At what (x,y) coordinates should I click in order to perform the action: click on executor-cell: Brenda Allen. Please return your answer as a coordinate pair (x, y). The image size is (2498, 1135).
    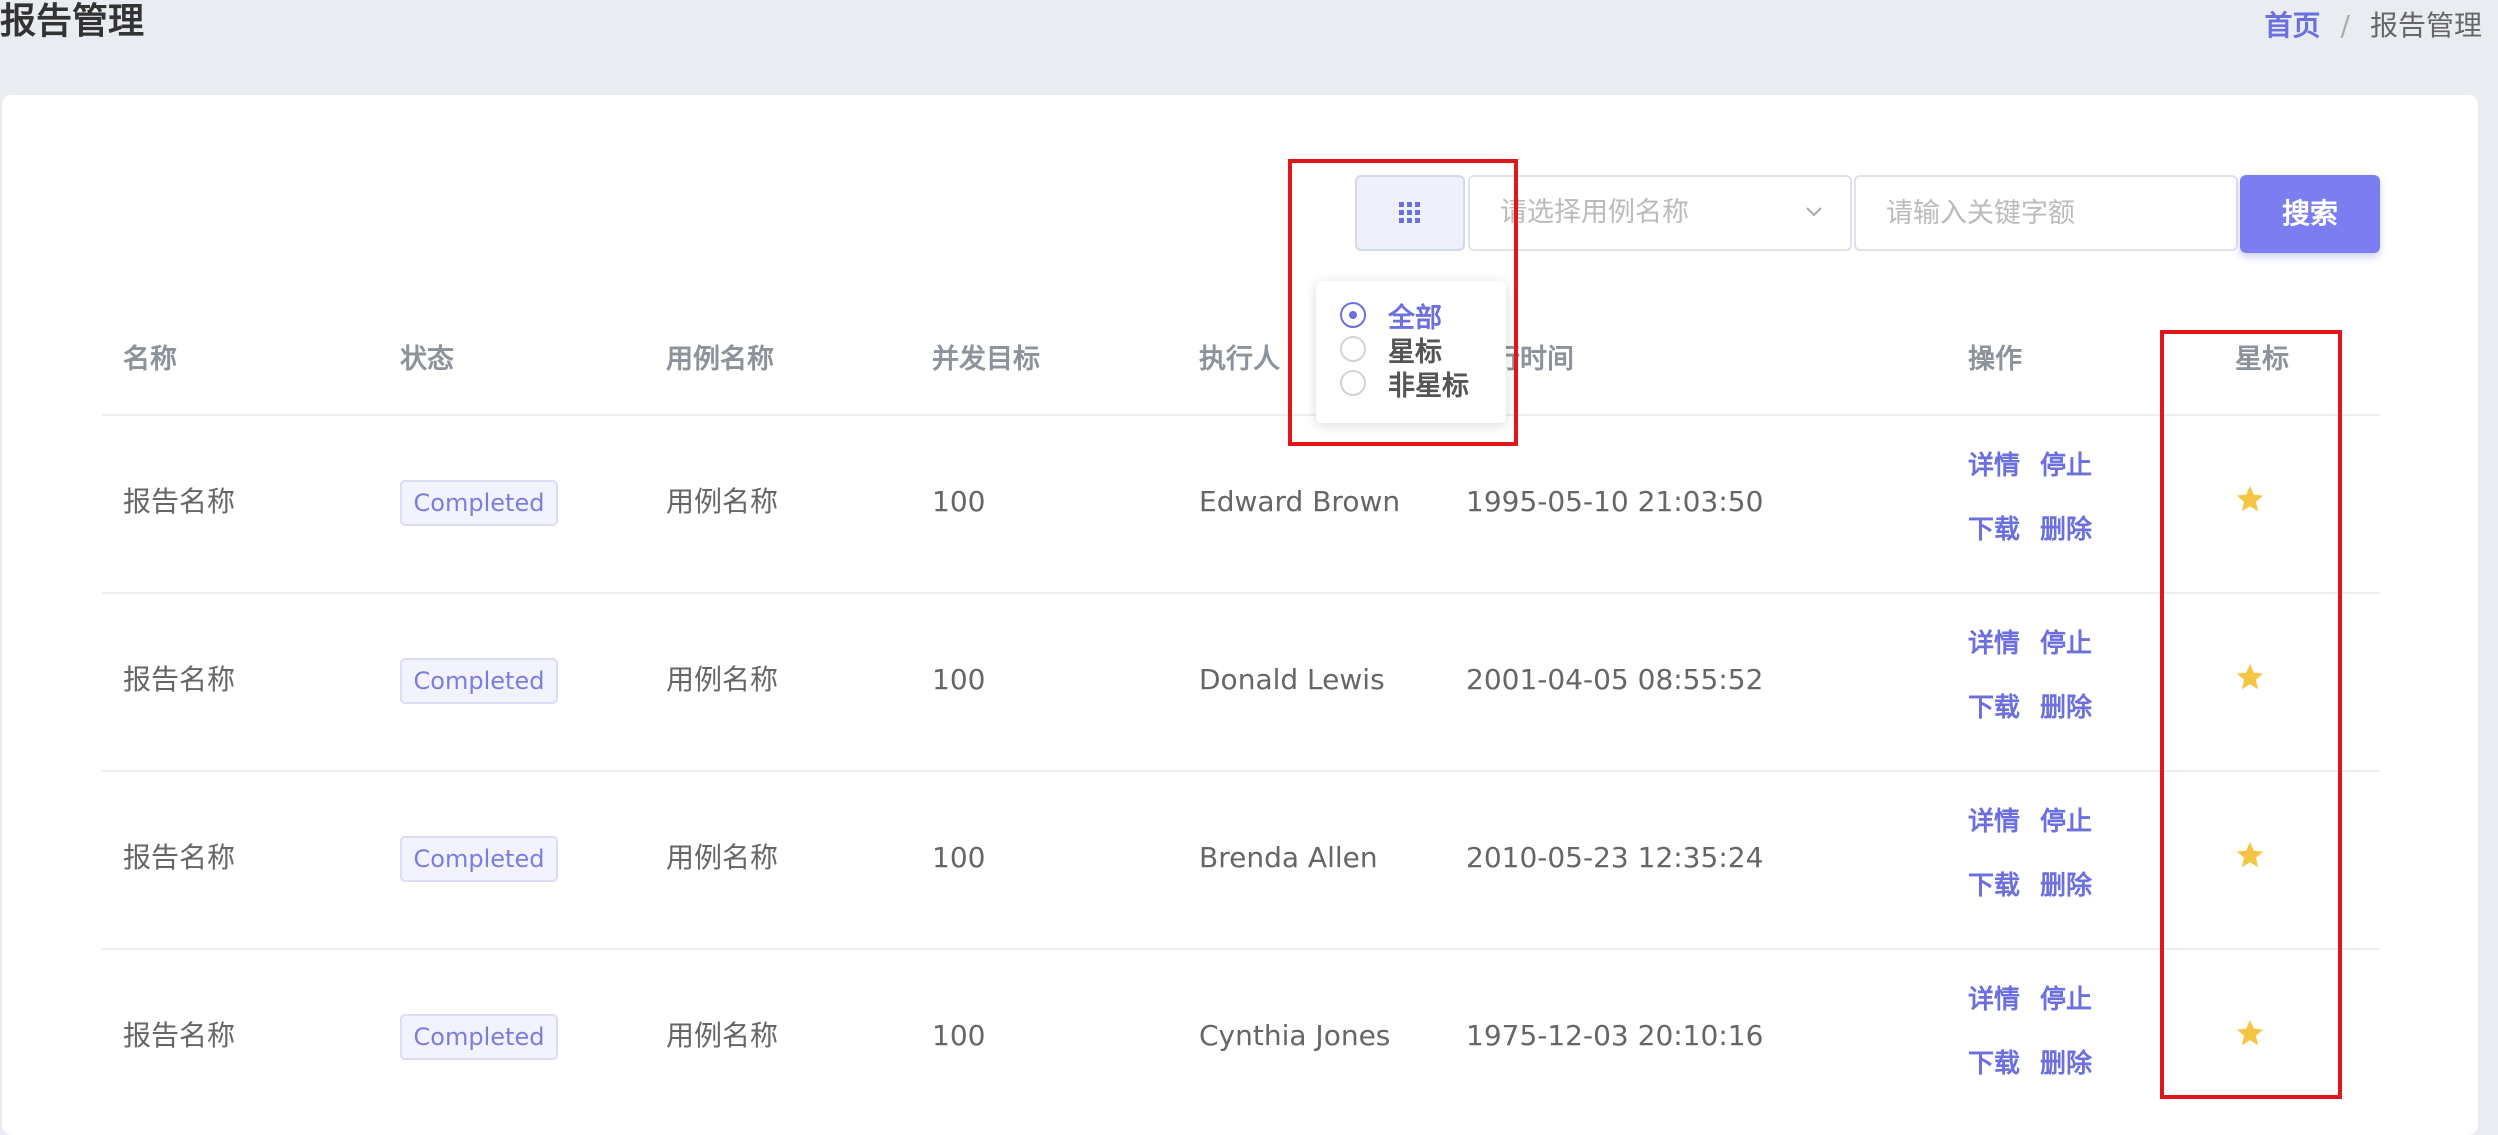
    Looking at the image, I should click on (1288, 857).